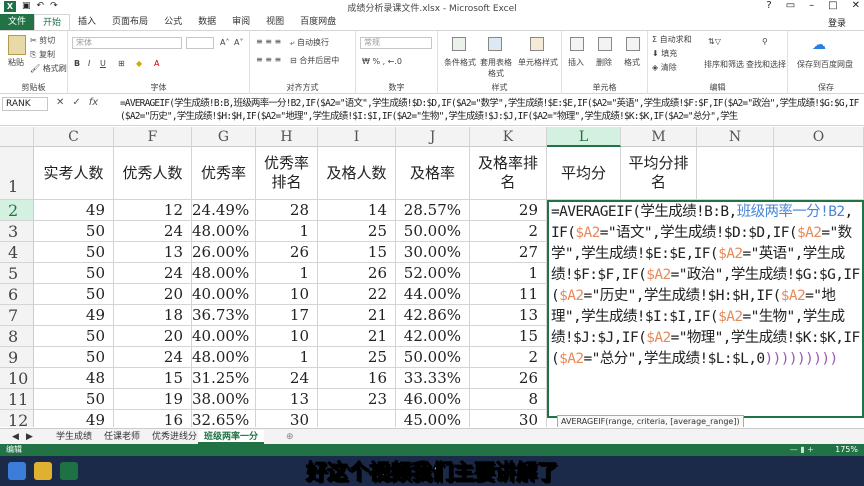  What do you see at coordinates (357, 378) in the screenshot?
I see `table-cell: 16` at bounding box center [357, 378].